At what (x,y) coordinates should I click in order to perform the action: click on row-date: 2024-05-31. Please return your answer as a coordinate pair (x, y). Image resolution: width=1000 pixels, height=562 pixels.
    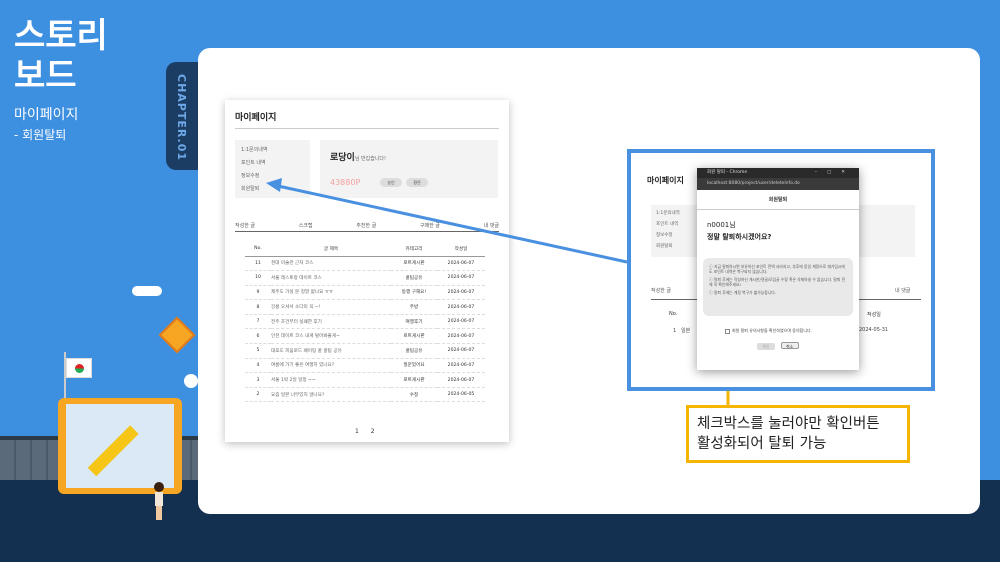
    Looking at the image, I should click on (874, 330).